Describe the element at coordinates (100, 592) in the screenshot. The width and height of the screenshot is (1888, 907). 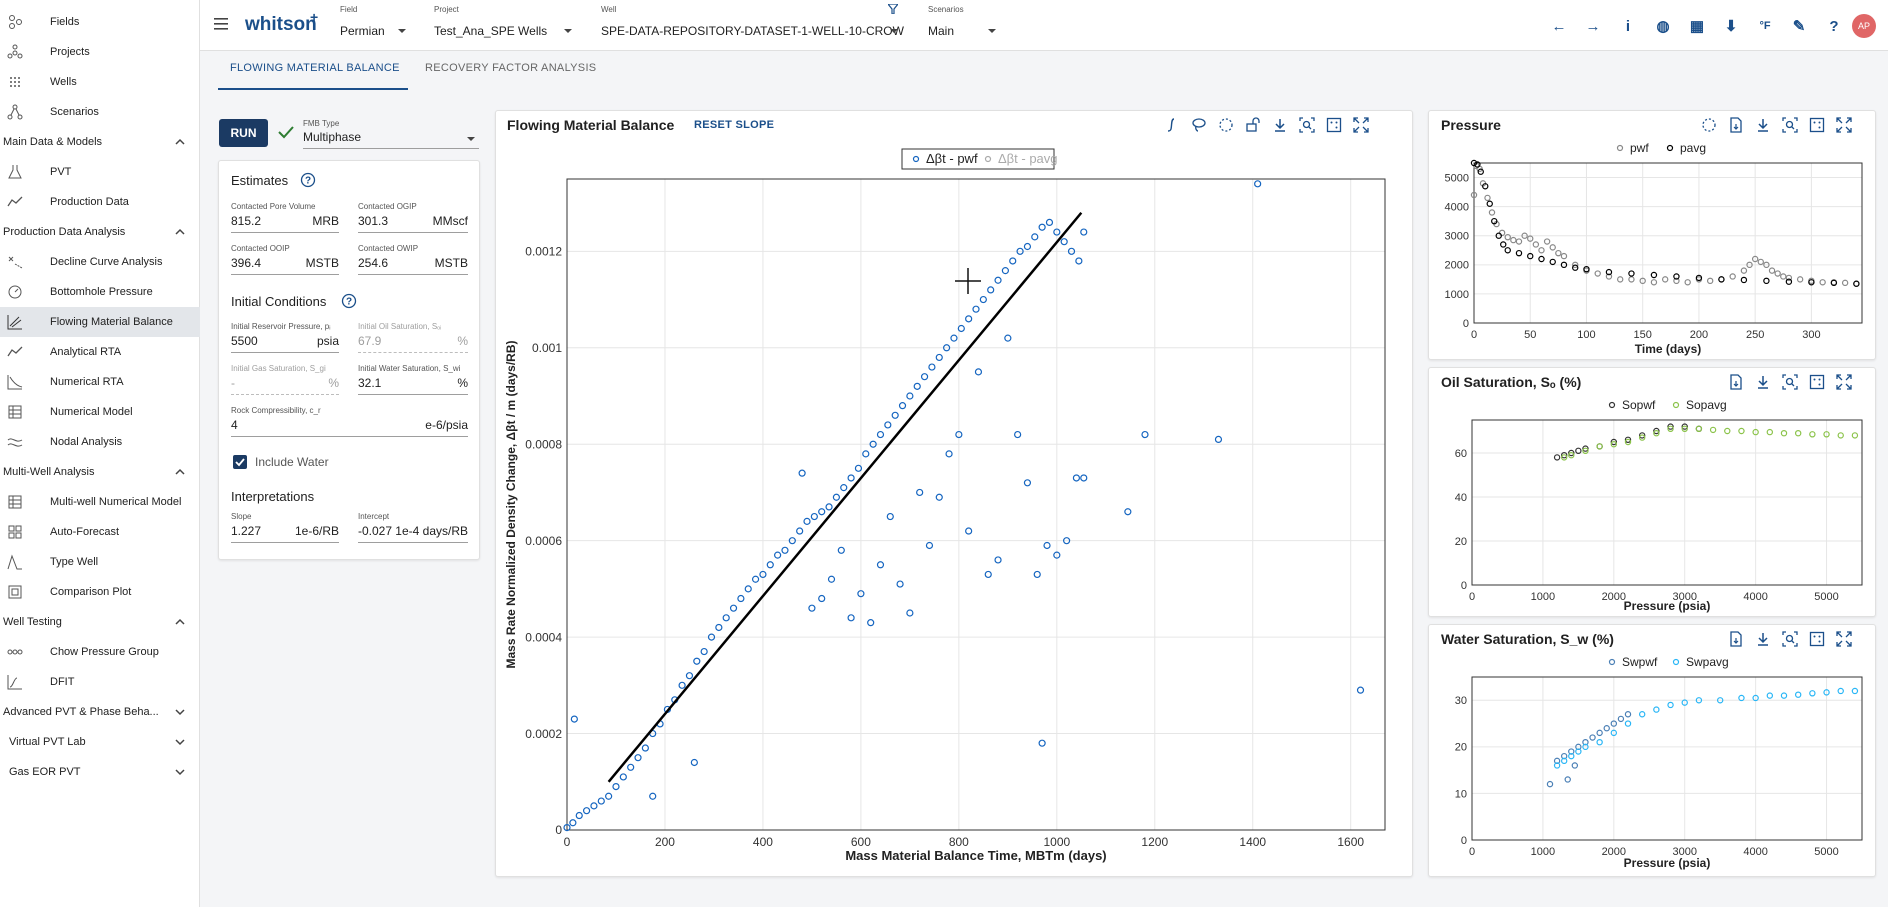
I see `sidebar-item-comparison-plot: Comparison Plot` at that location.